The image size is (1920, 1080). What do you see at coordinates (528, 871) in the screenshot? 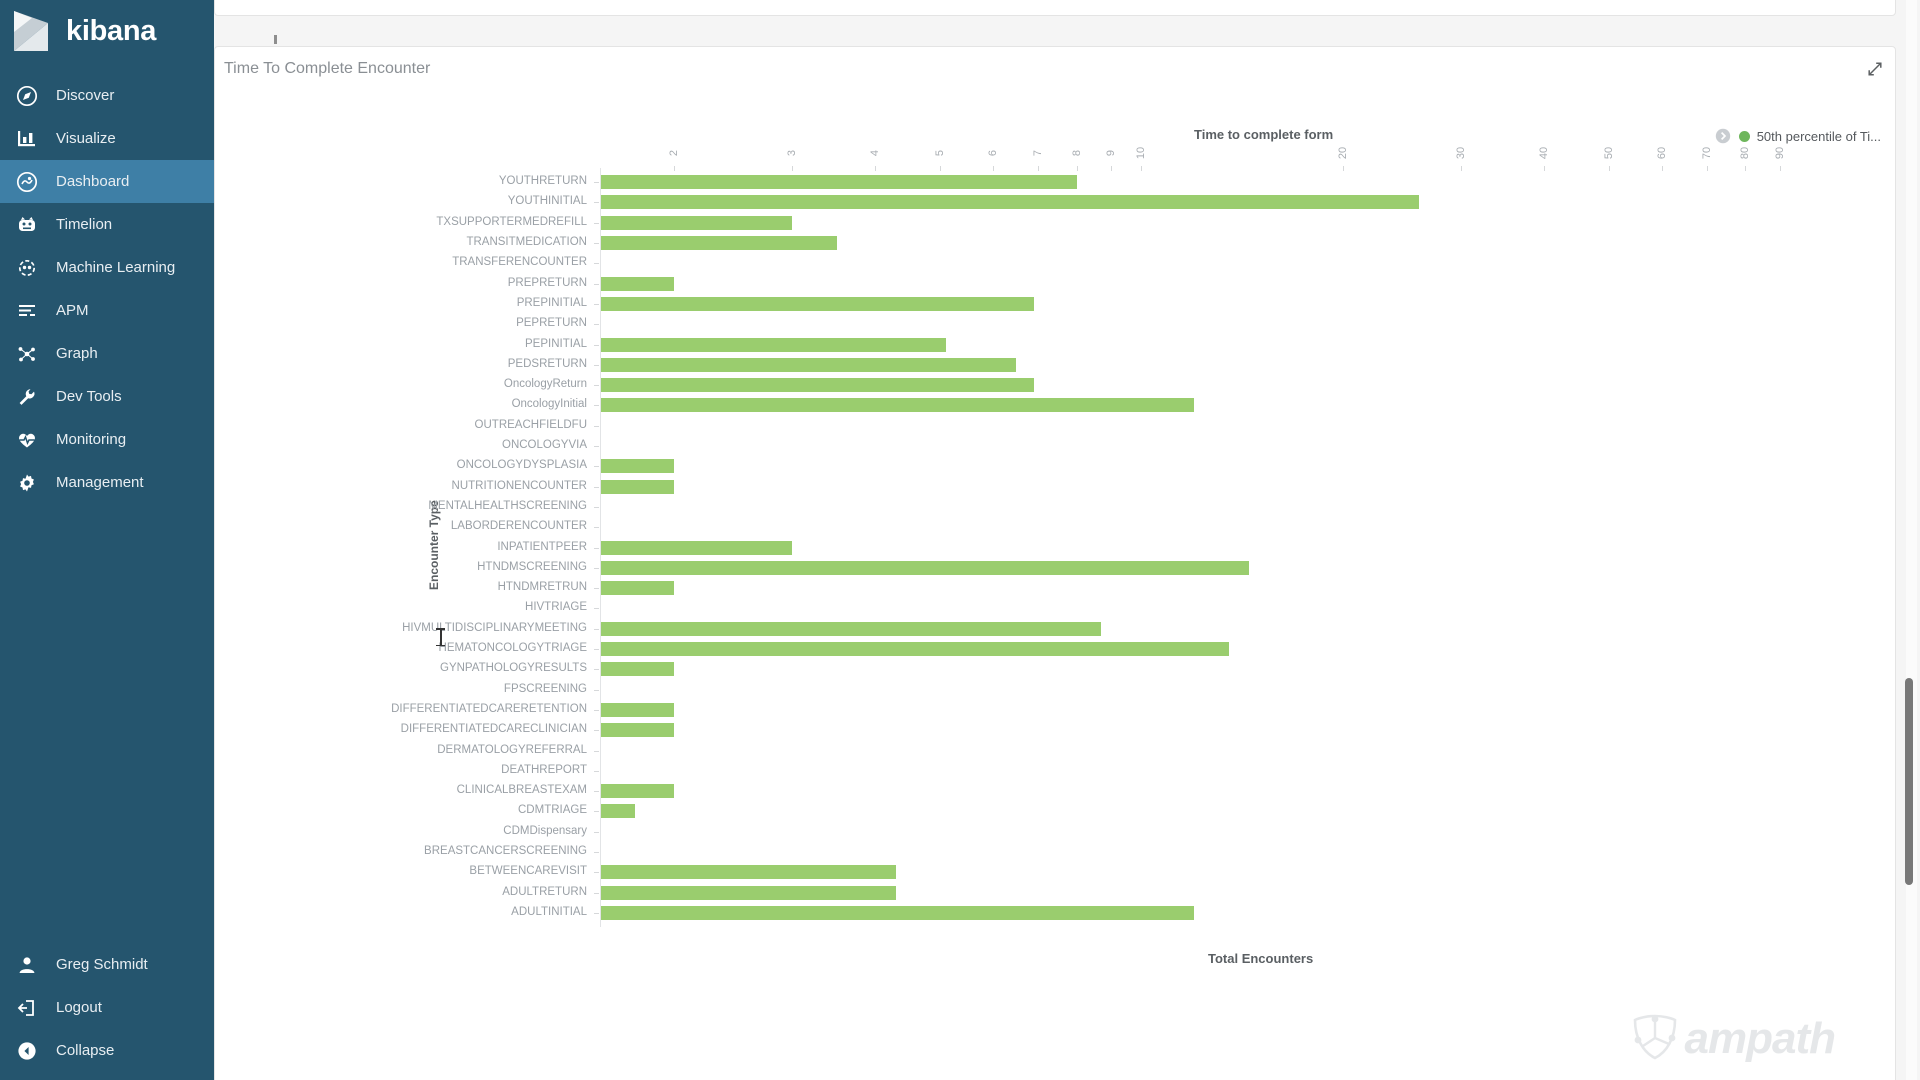
I see `y-axis-category-label: BETWEENCAREVISIT` at bounding box center [528, 871].